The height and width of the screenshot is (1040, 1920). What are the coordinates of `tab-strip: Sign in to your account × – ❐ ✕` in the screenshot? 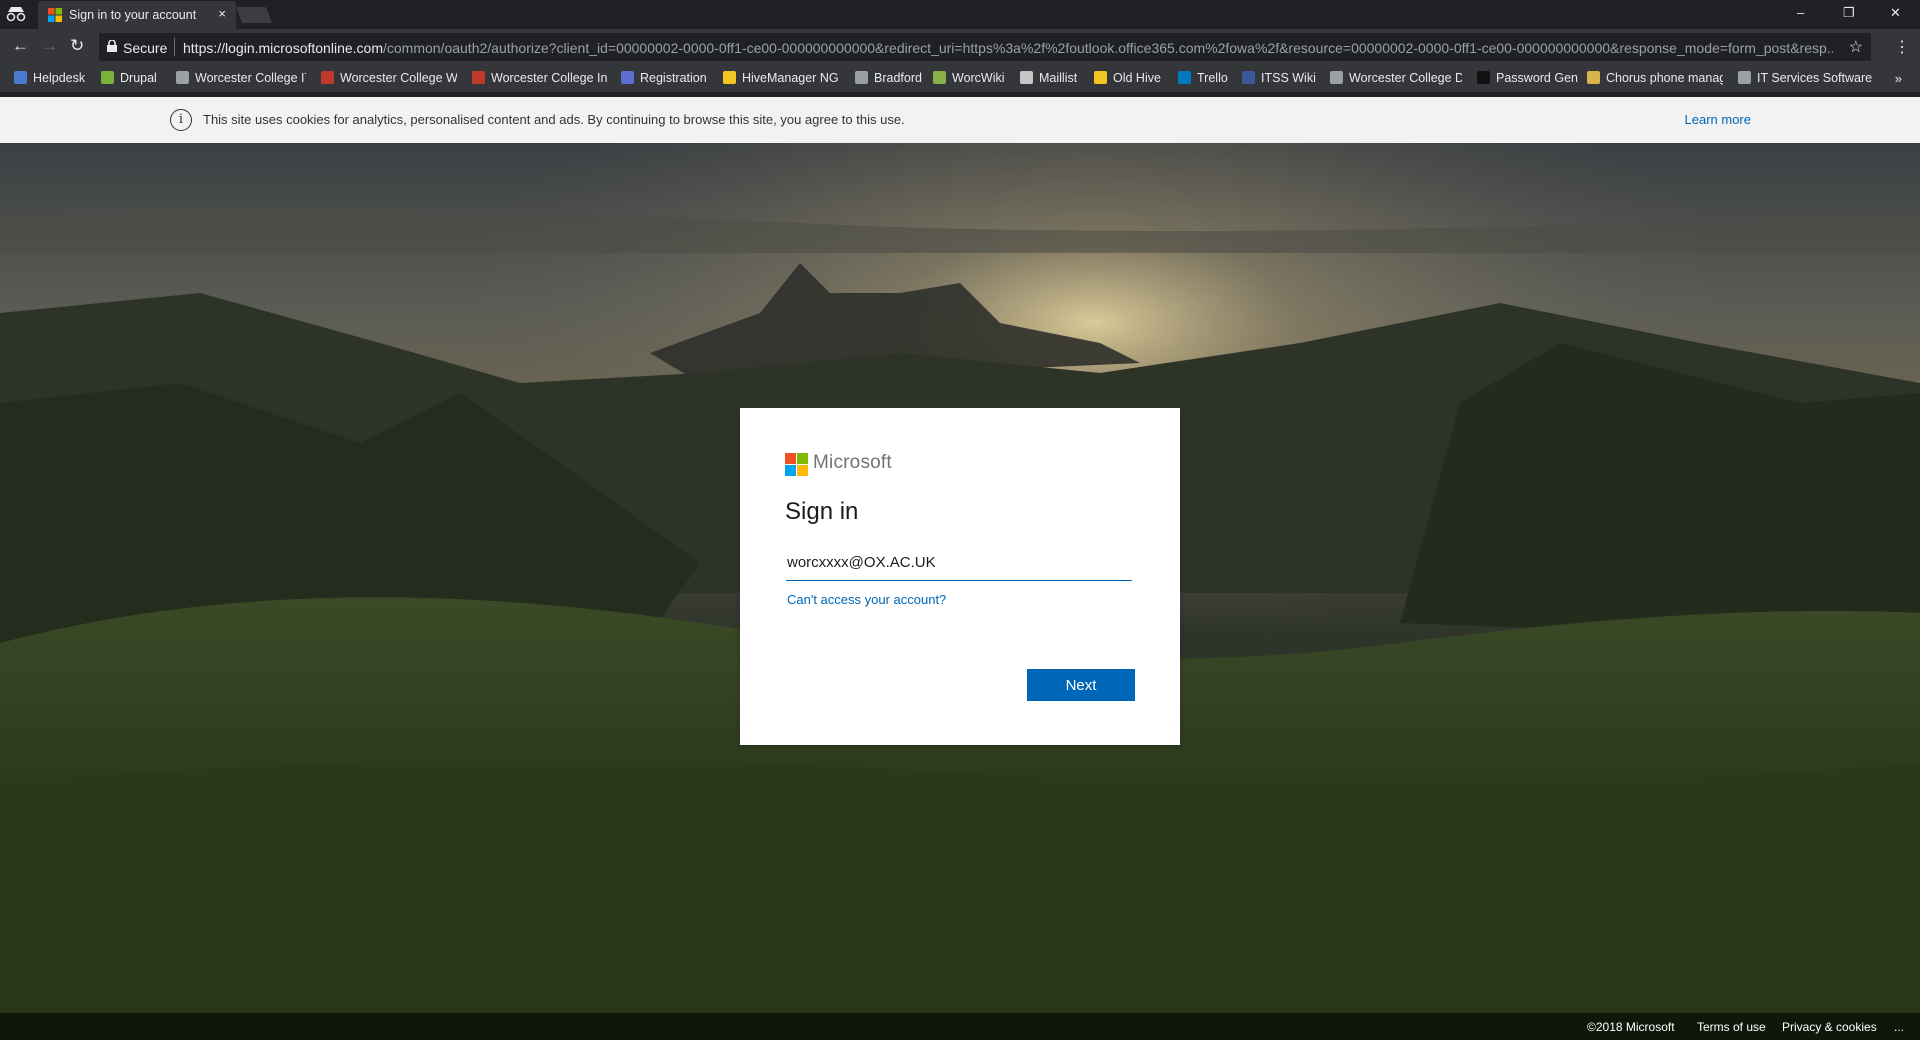 It's located at (960, 14).